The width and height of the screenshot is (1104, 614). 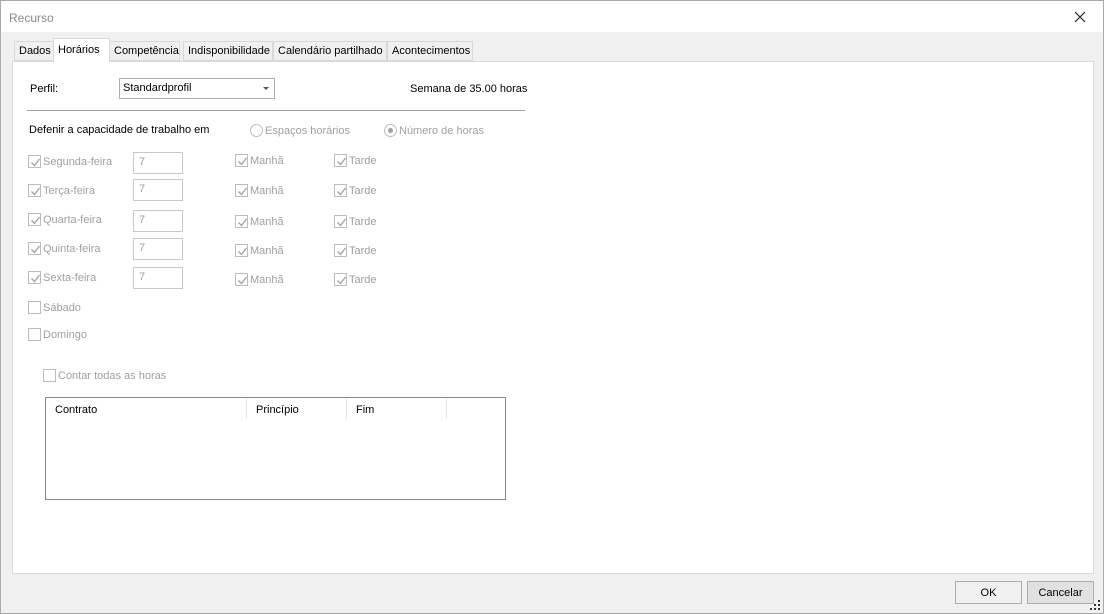 What do you see at coordinates (476, 408) in the screenshot?
I see `column-header-extra` at bounding box center [476, 408].